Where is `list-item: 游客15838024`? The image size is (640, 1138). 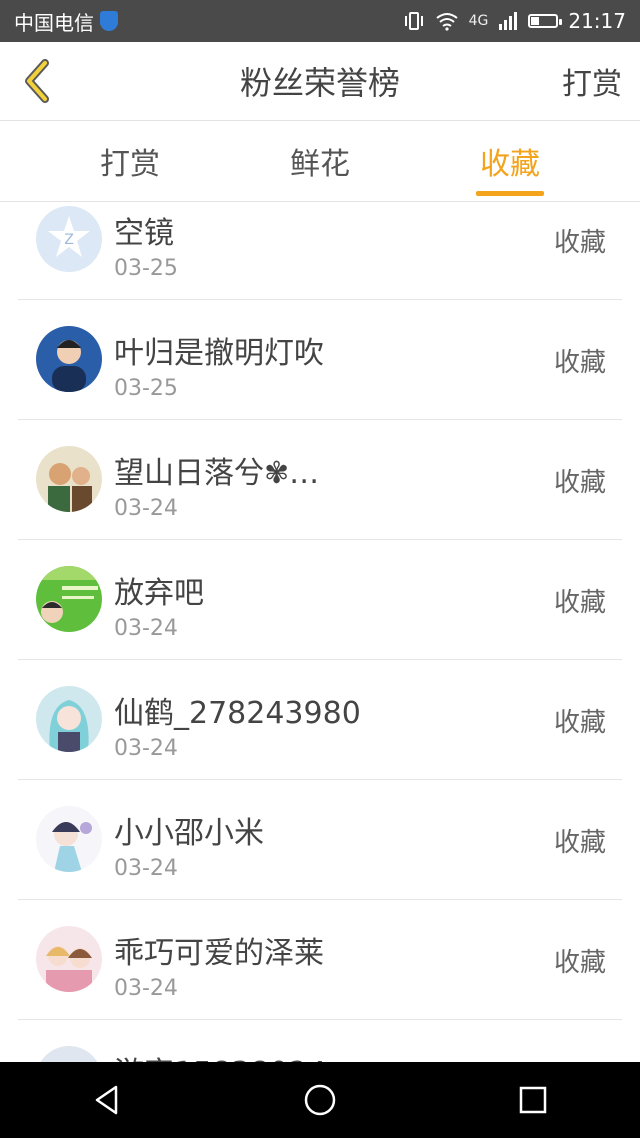 list-item: 游客15838024 is located at coordinates (320, 1041).